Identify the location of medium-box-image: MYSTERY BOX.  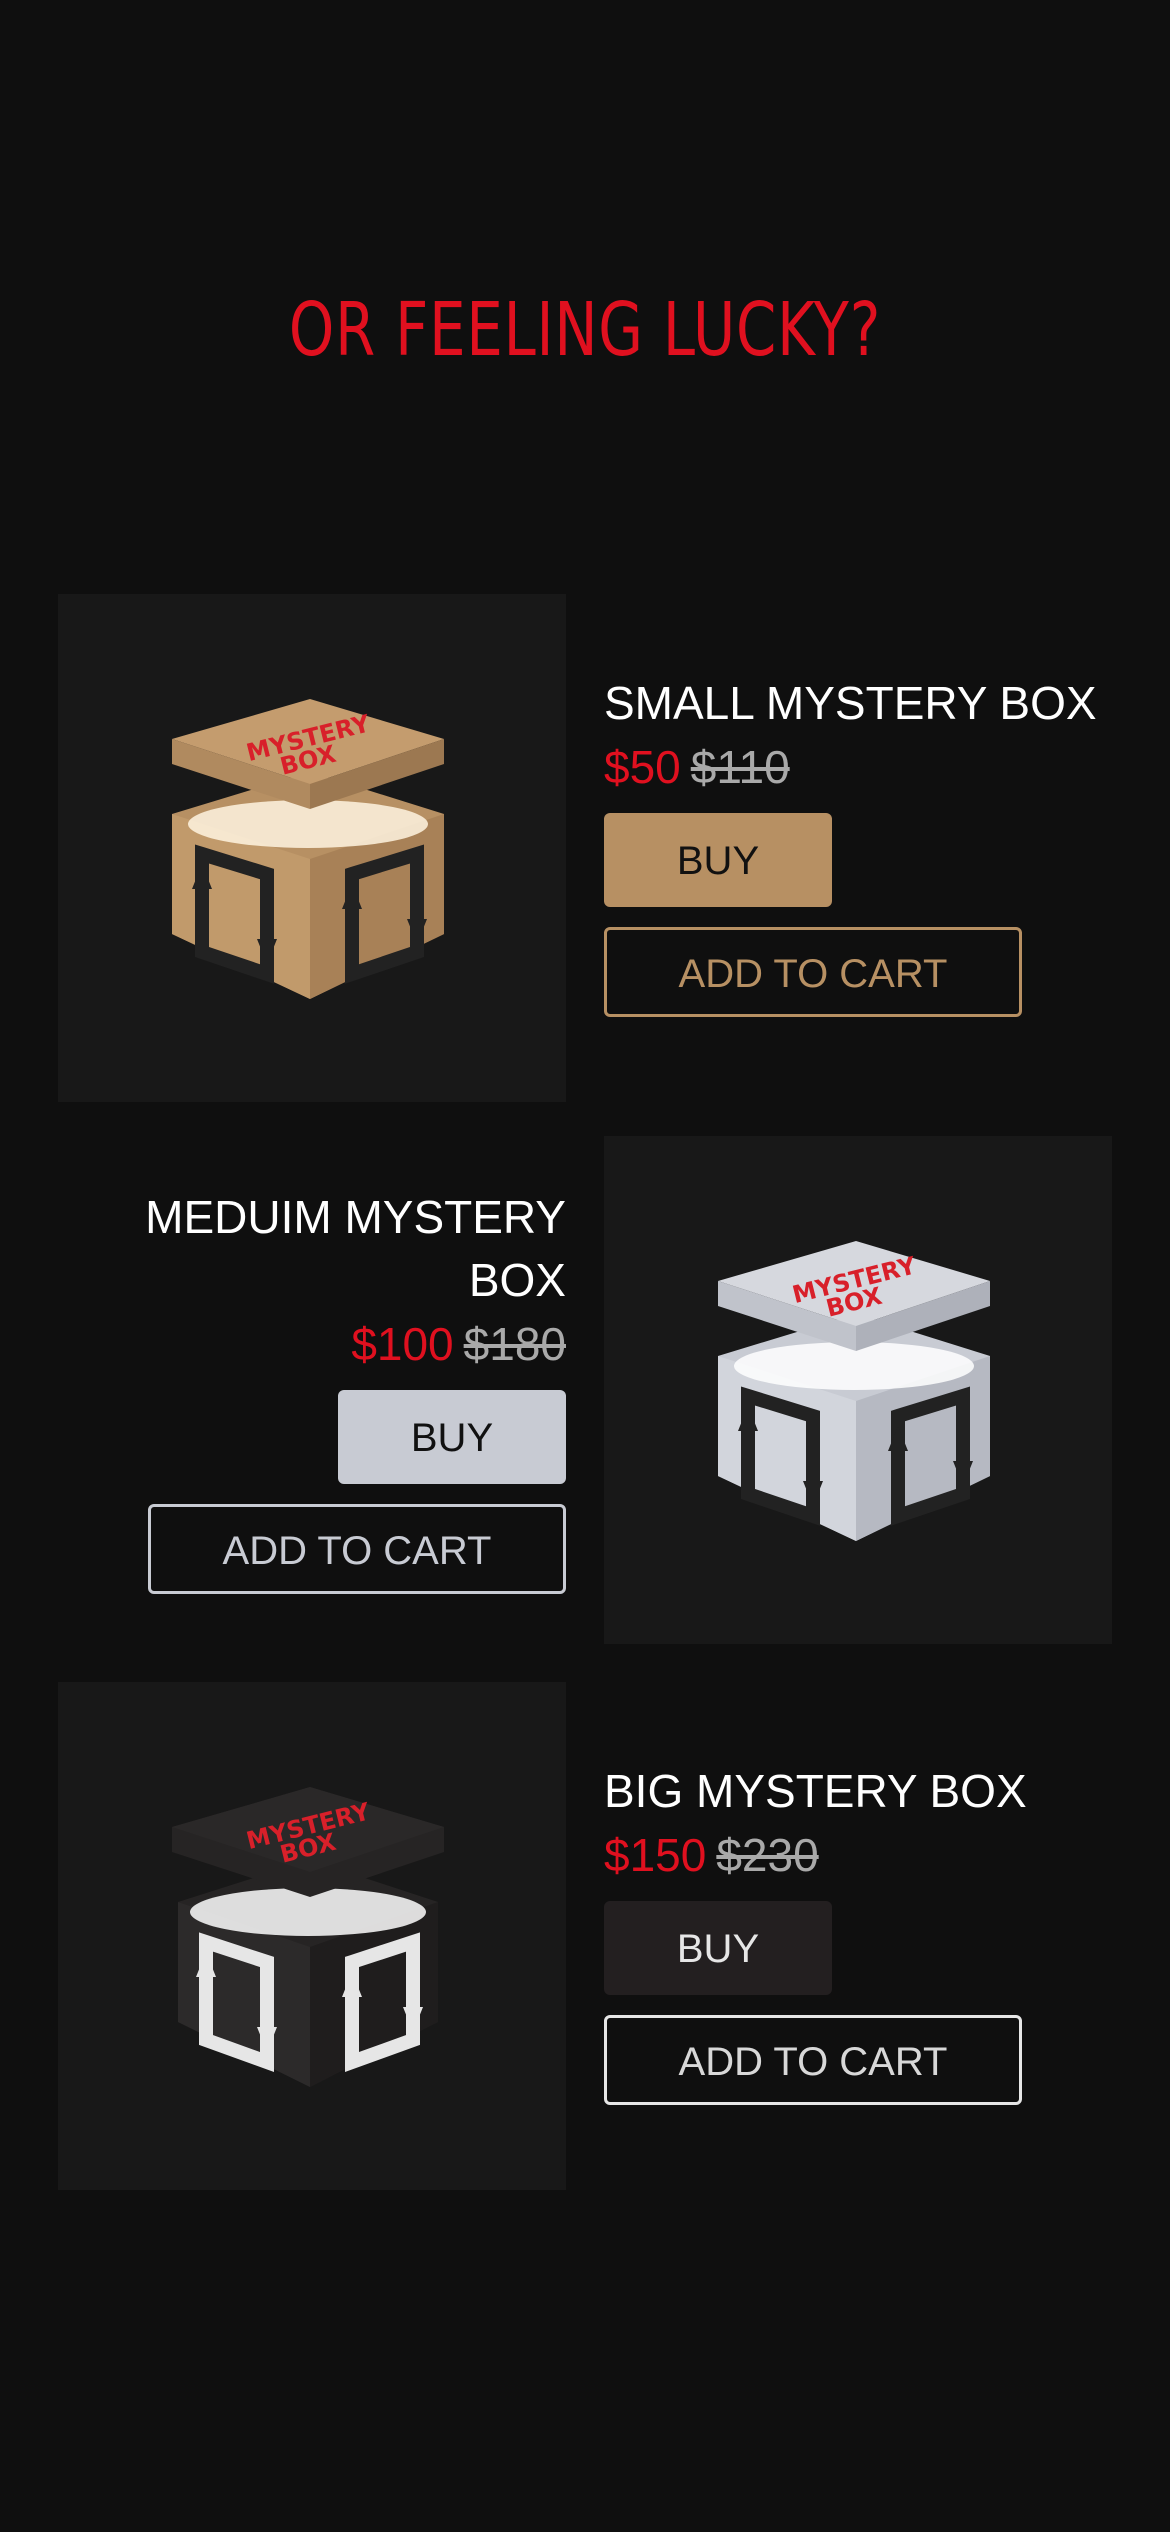
(858, 1390).